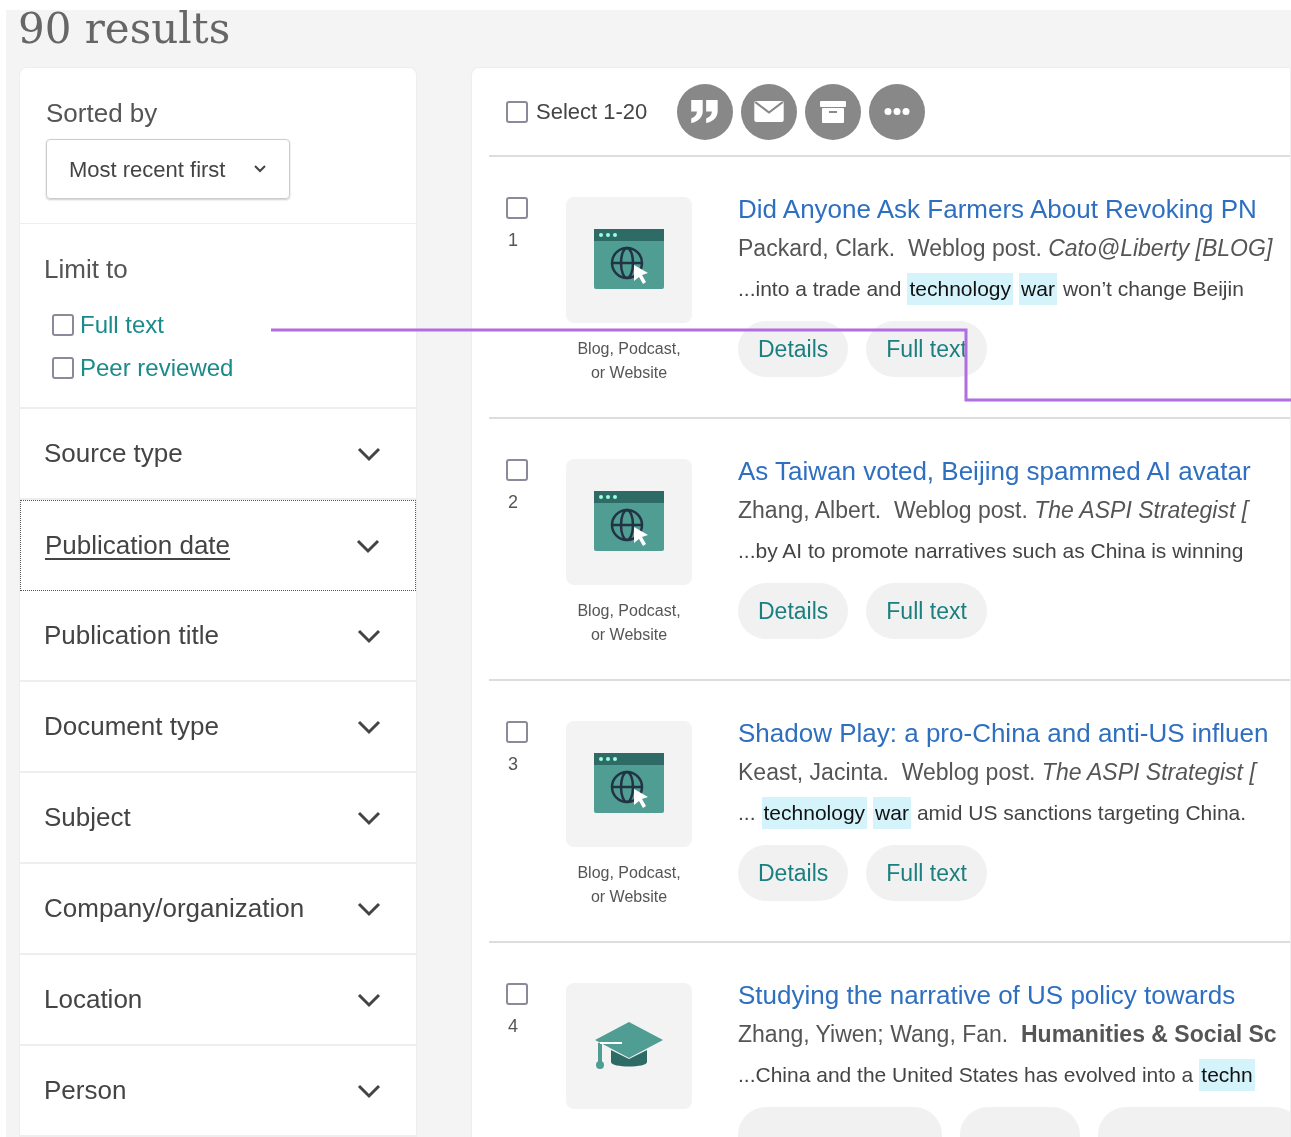 The width and height of the screenshot is (1291, 1137). What do you see at coordinates (131, 726) in the screenshot?
I see `facet-label: Document type` at bounding box center [131, 726].